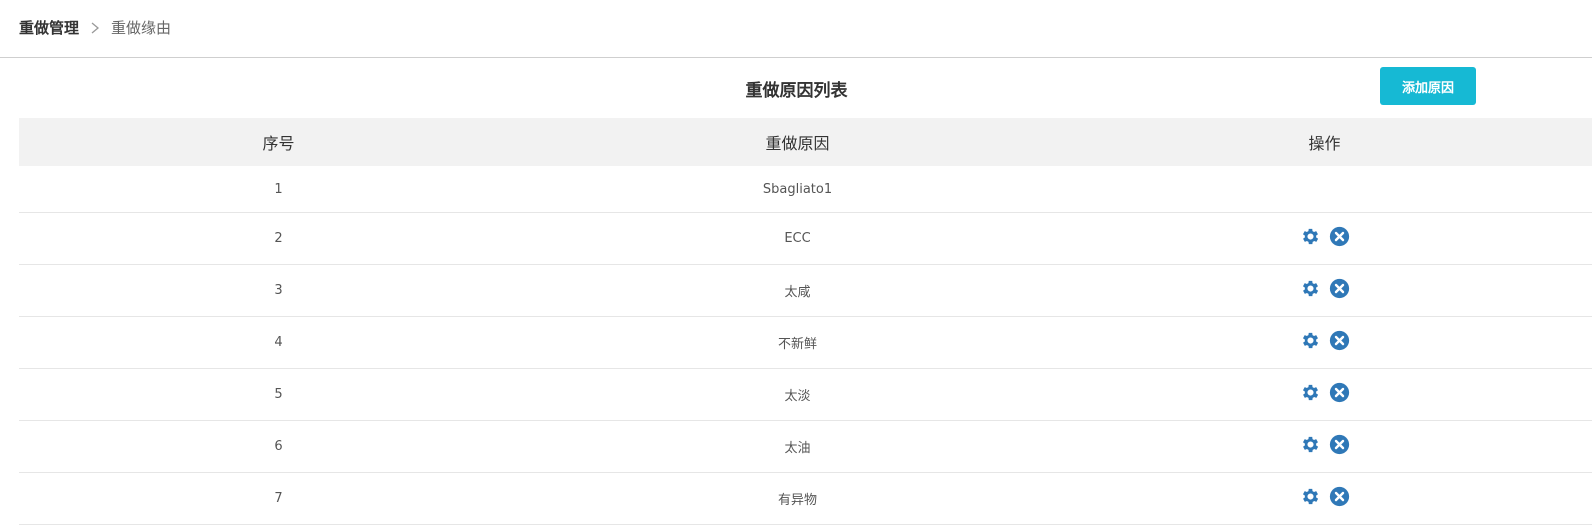 The height and width of the screenshot is (532, 1592). Describe the element at coordinates (278, 498) in the screenshot. I see `row-index: 7` at that location.